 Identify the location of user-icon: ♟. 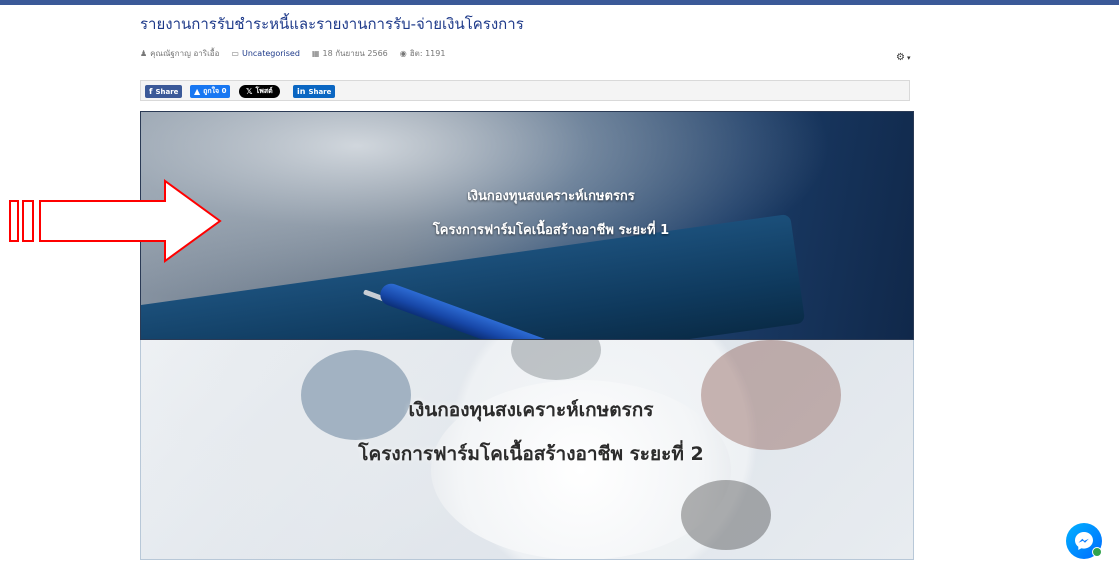
(144, 53).